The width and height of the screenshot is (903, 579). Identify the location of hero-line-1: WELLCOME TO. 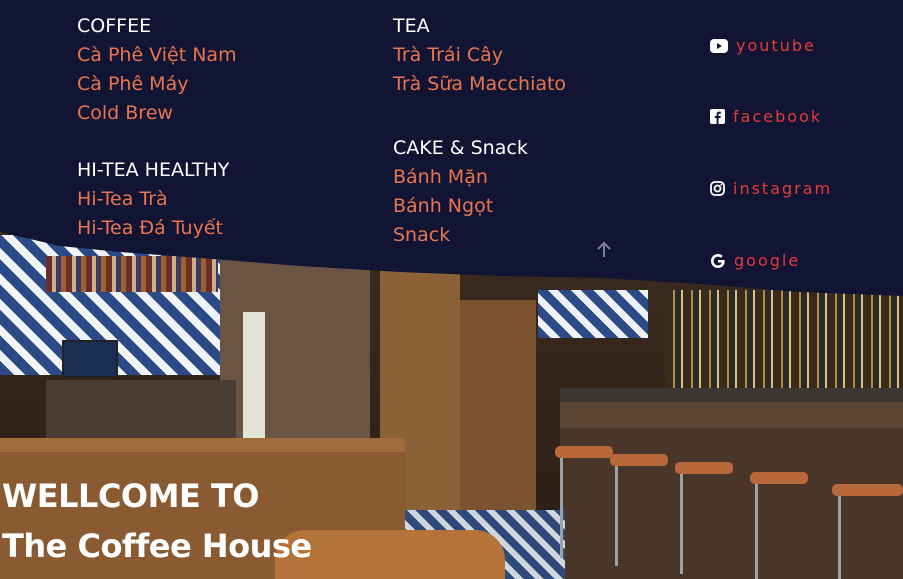
(130, 496).